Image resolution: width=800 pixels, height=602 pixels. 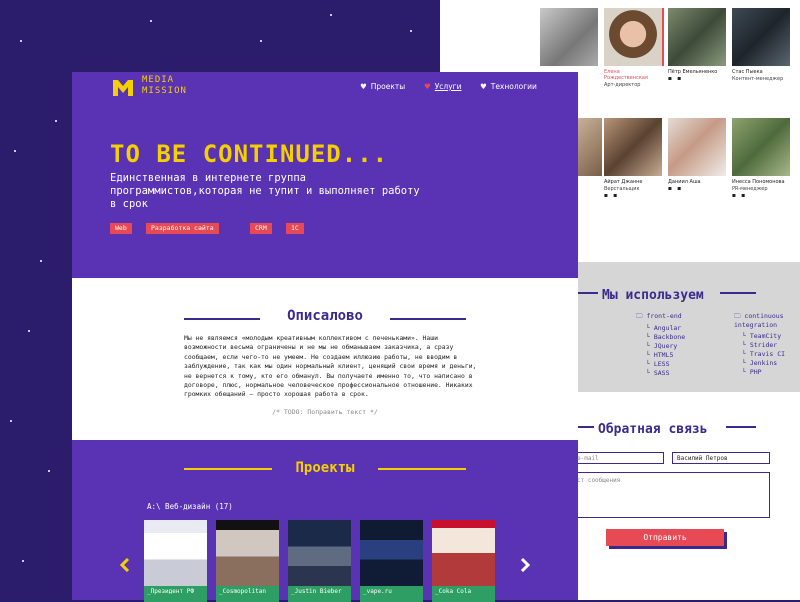 I want to click on breadcrumb: A:\ Веб-дизайн (17), so click(x=190, y=506).